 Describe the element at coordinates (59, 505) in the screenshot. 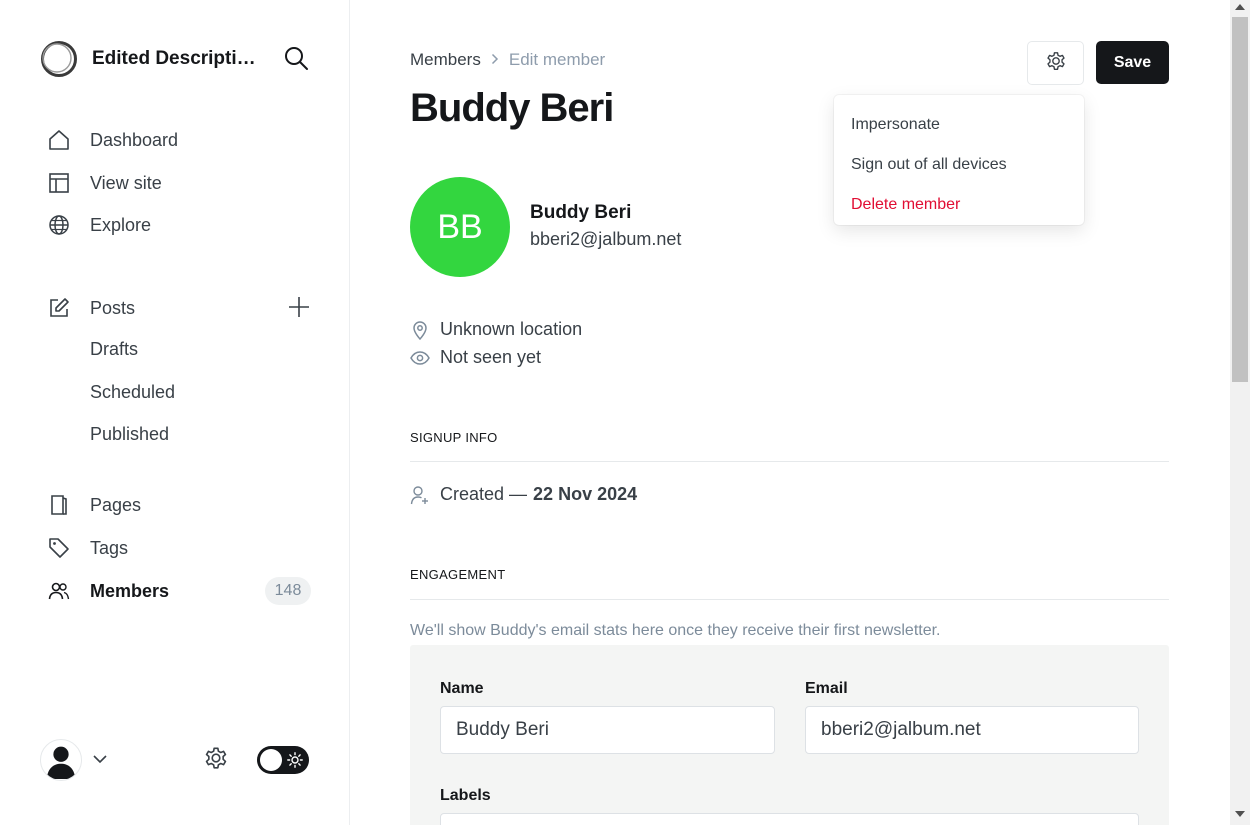

I see `page-icon` at that location.